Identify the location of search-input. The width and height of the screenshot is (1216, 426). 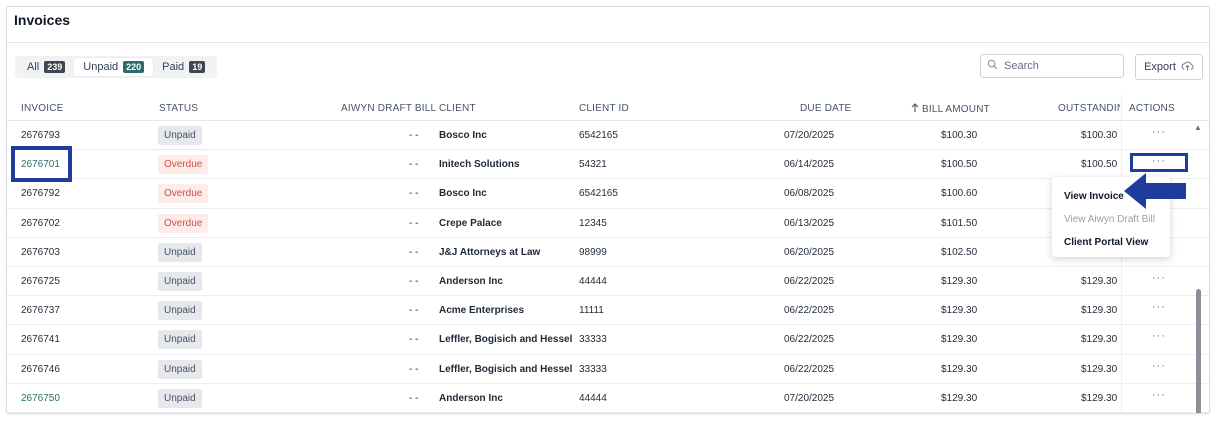
(1059, 66).